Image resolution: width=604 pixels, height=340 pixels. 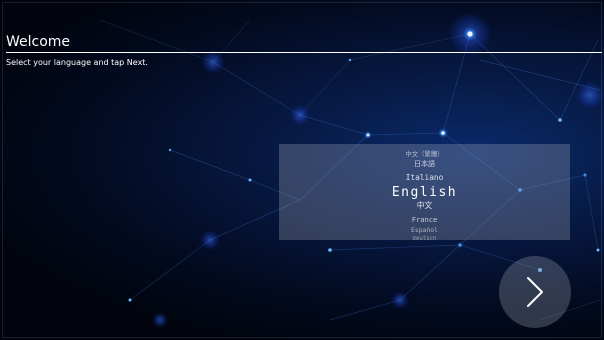 I want to click on language-option: Deutsch, so click(x=424, y=238).